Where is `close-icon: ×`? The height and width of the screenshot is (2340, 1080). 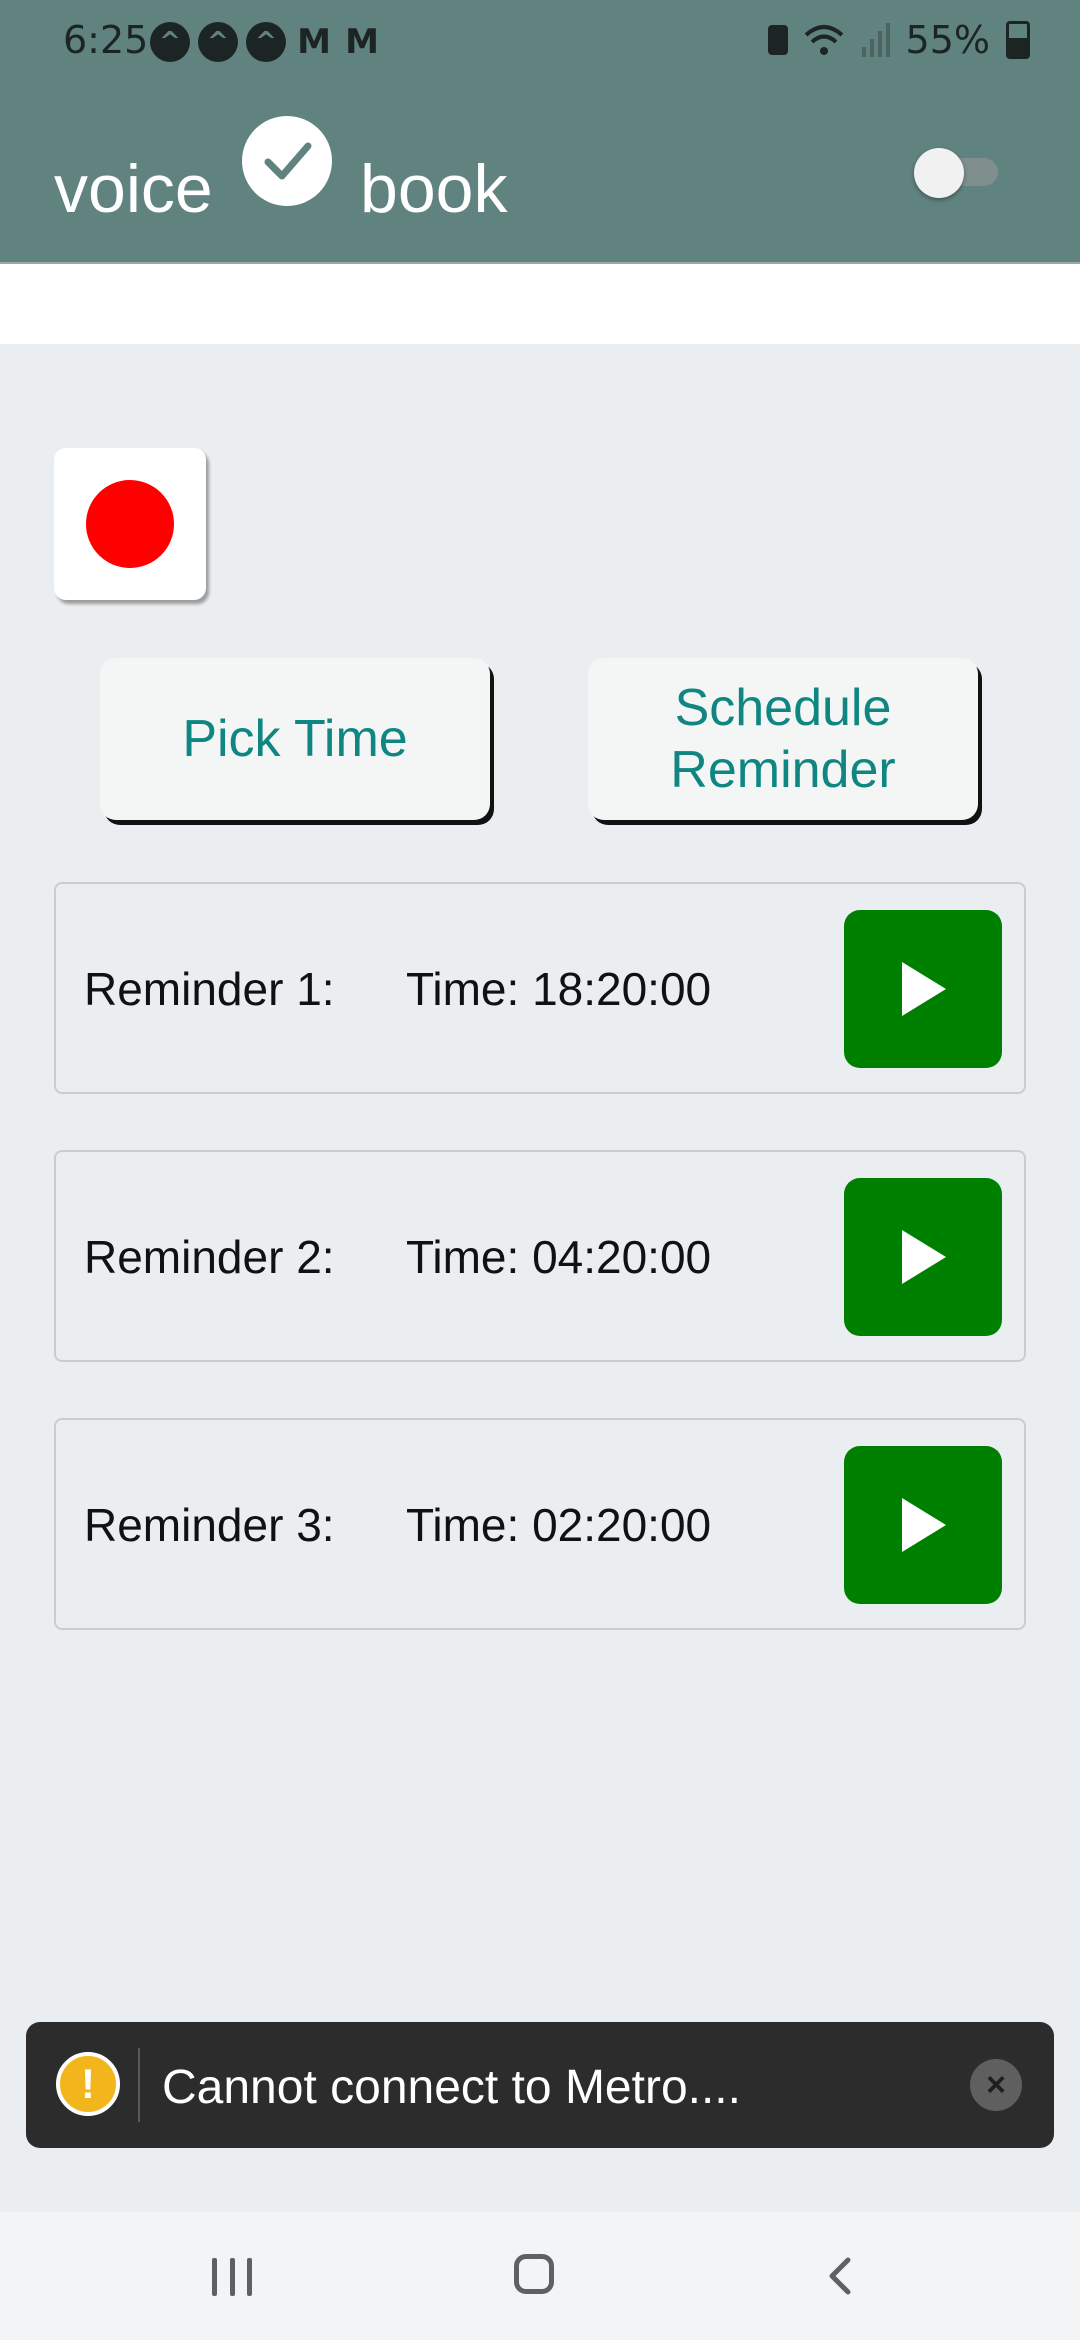
close-icon: × is located at coordinates (996, 2085).